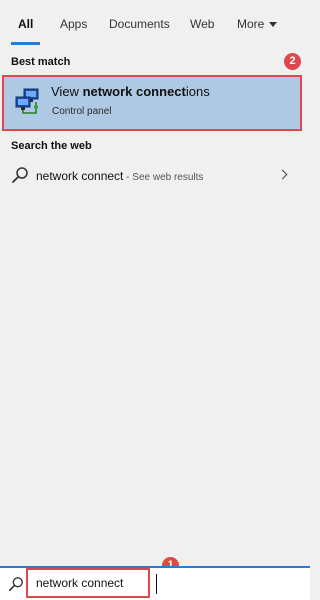 The image size is (320, 600). I want to click on best-match-heading: Best match, so click(41, 62).